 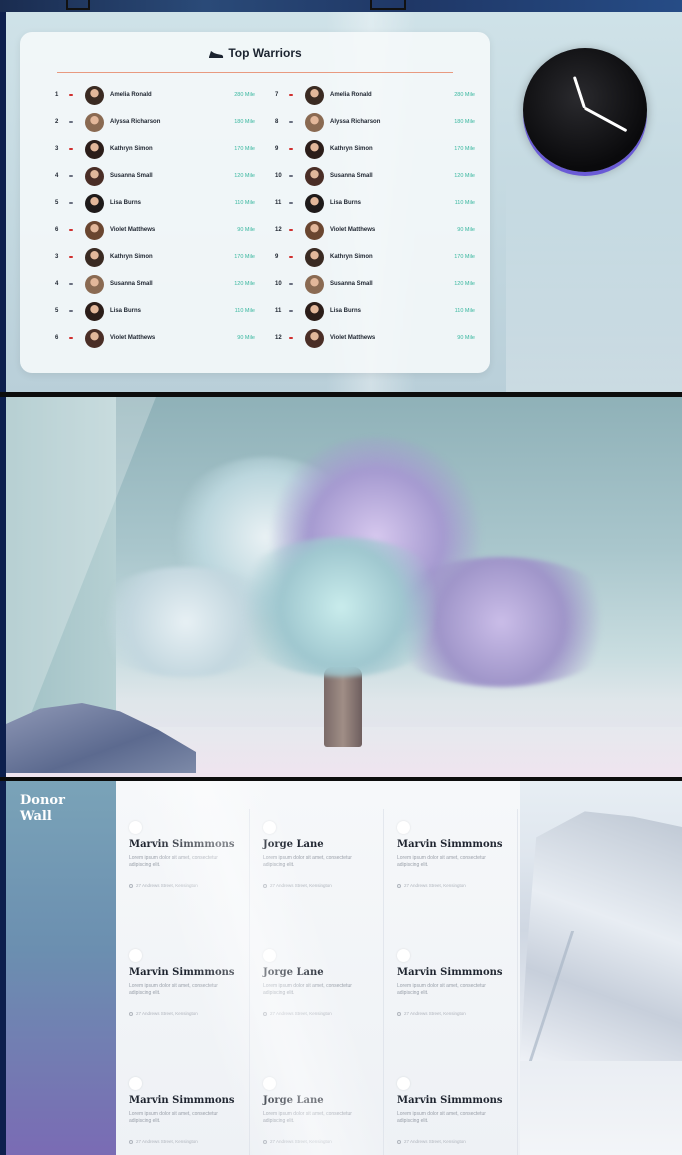 I want to click on warrior-name: Amelia Ronald, so click(x=131, y=95).